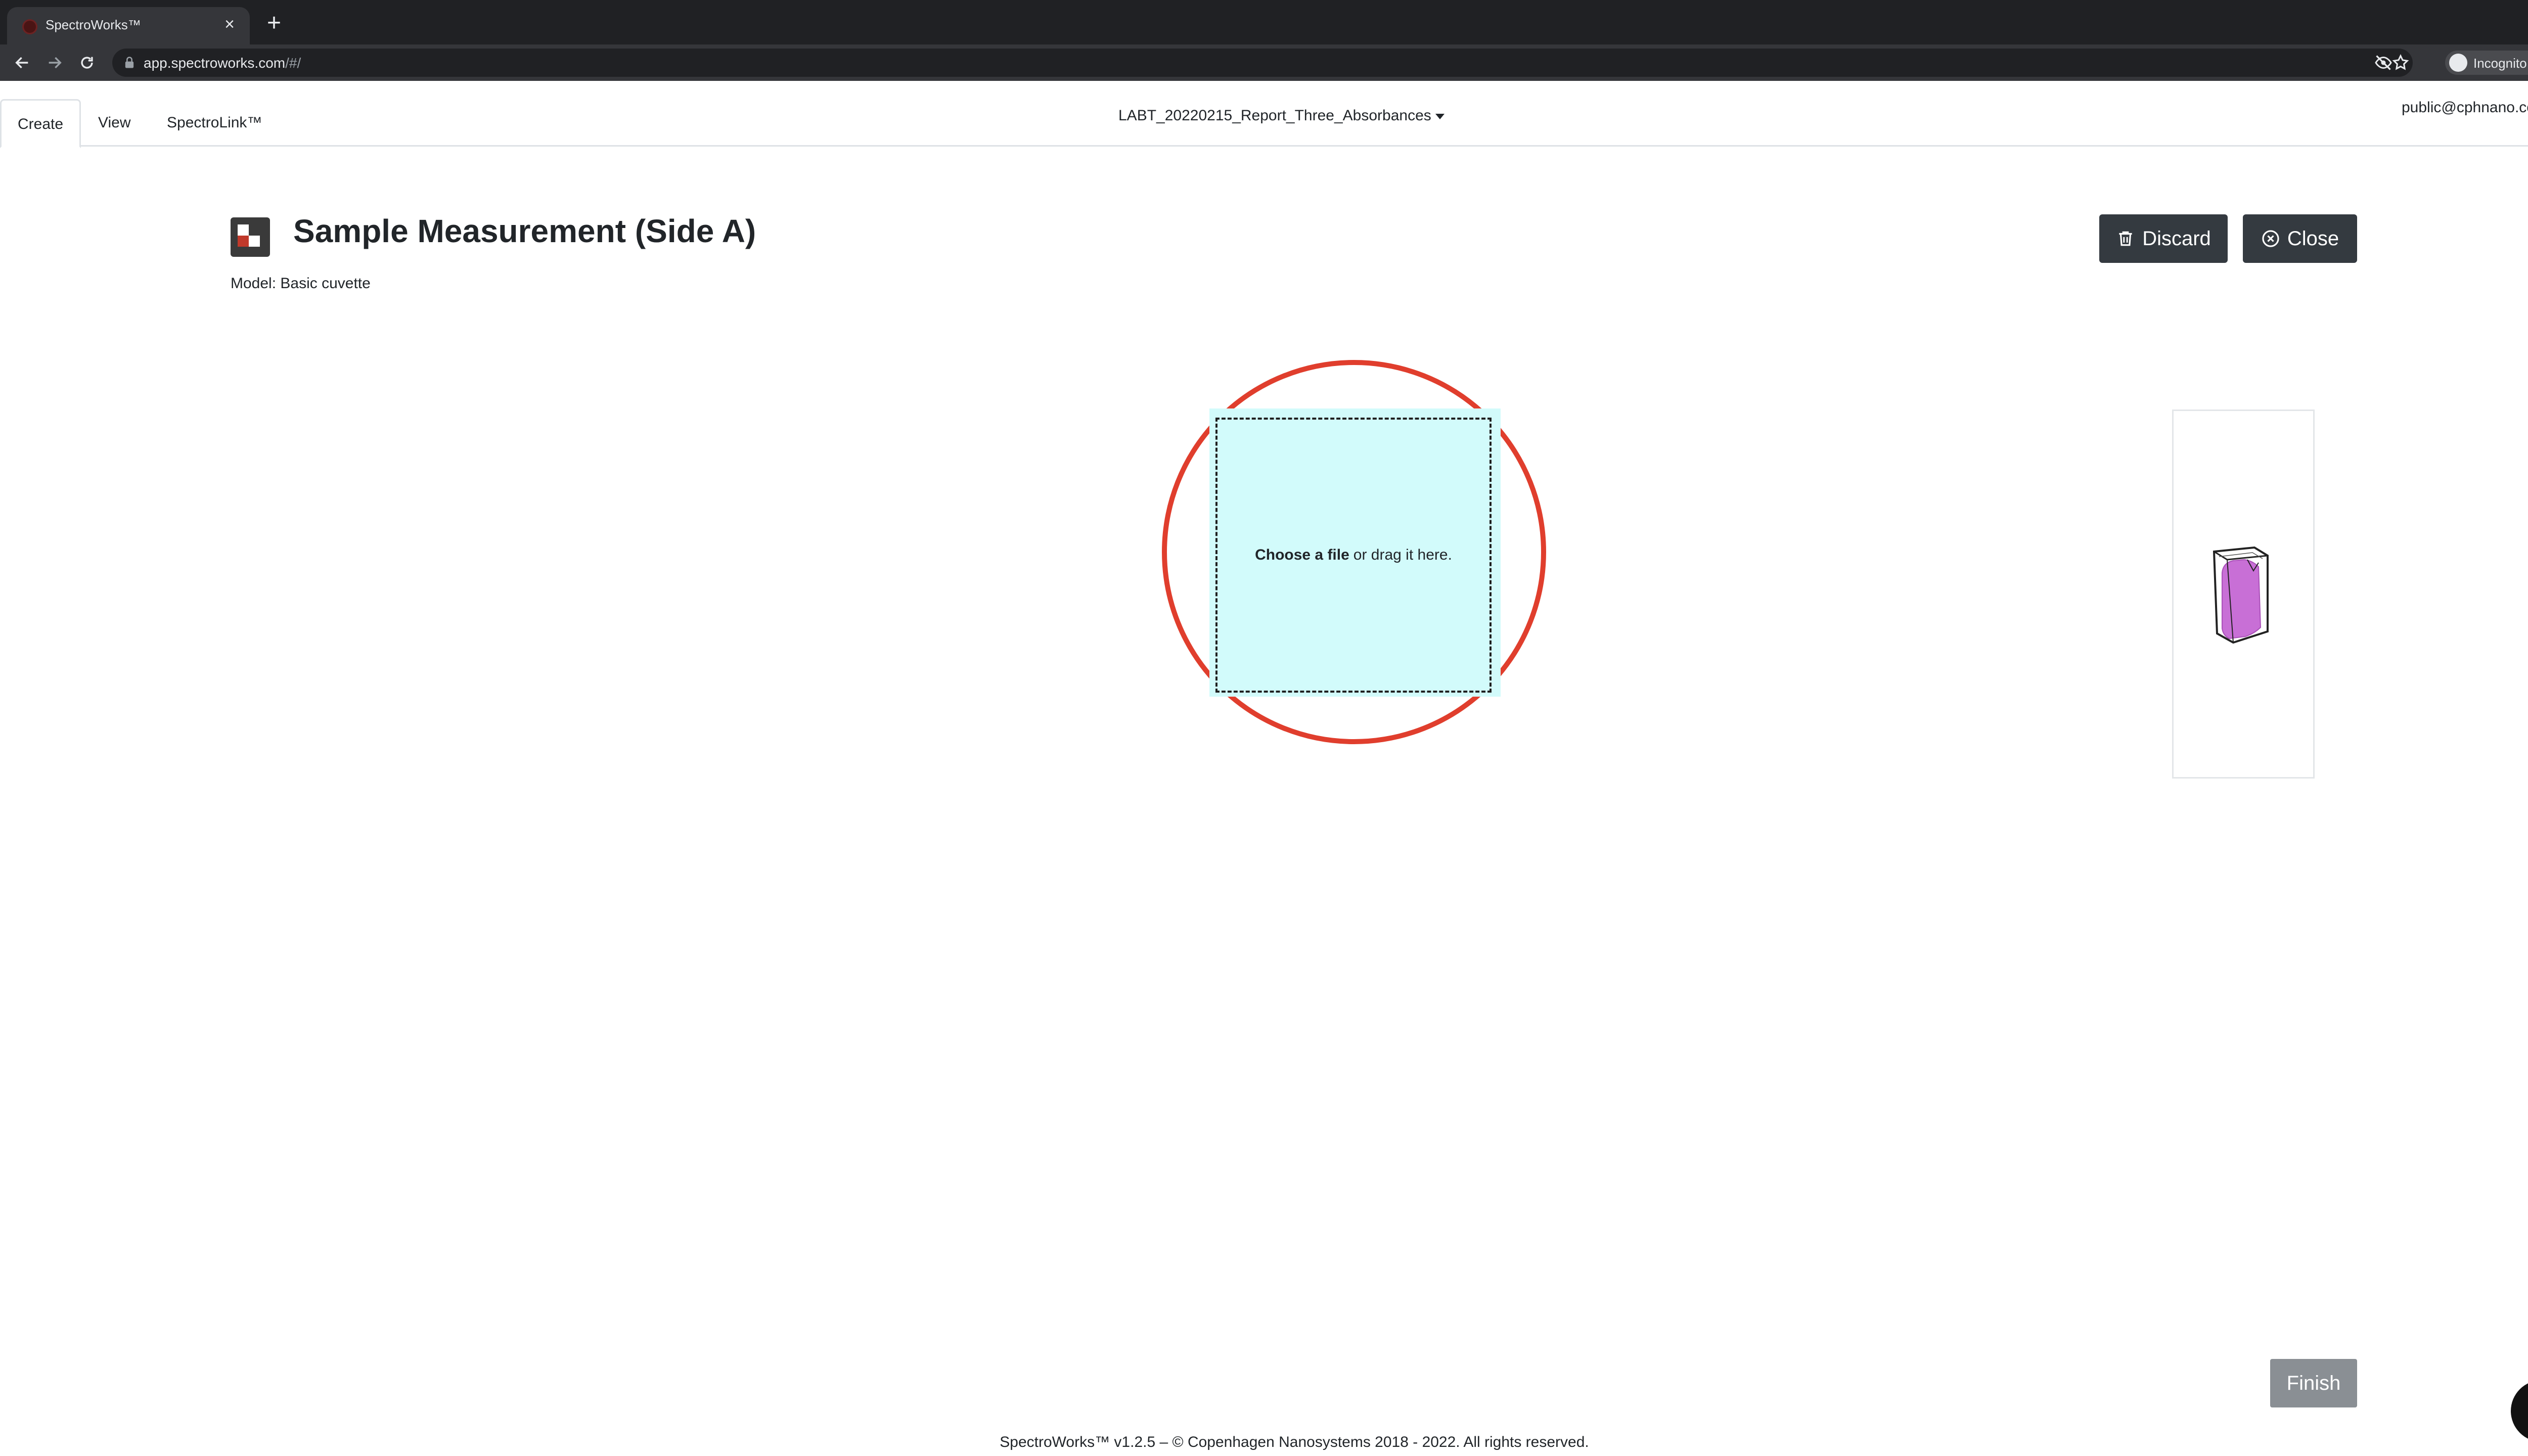  I want to click on back-button, so click(22, 63).